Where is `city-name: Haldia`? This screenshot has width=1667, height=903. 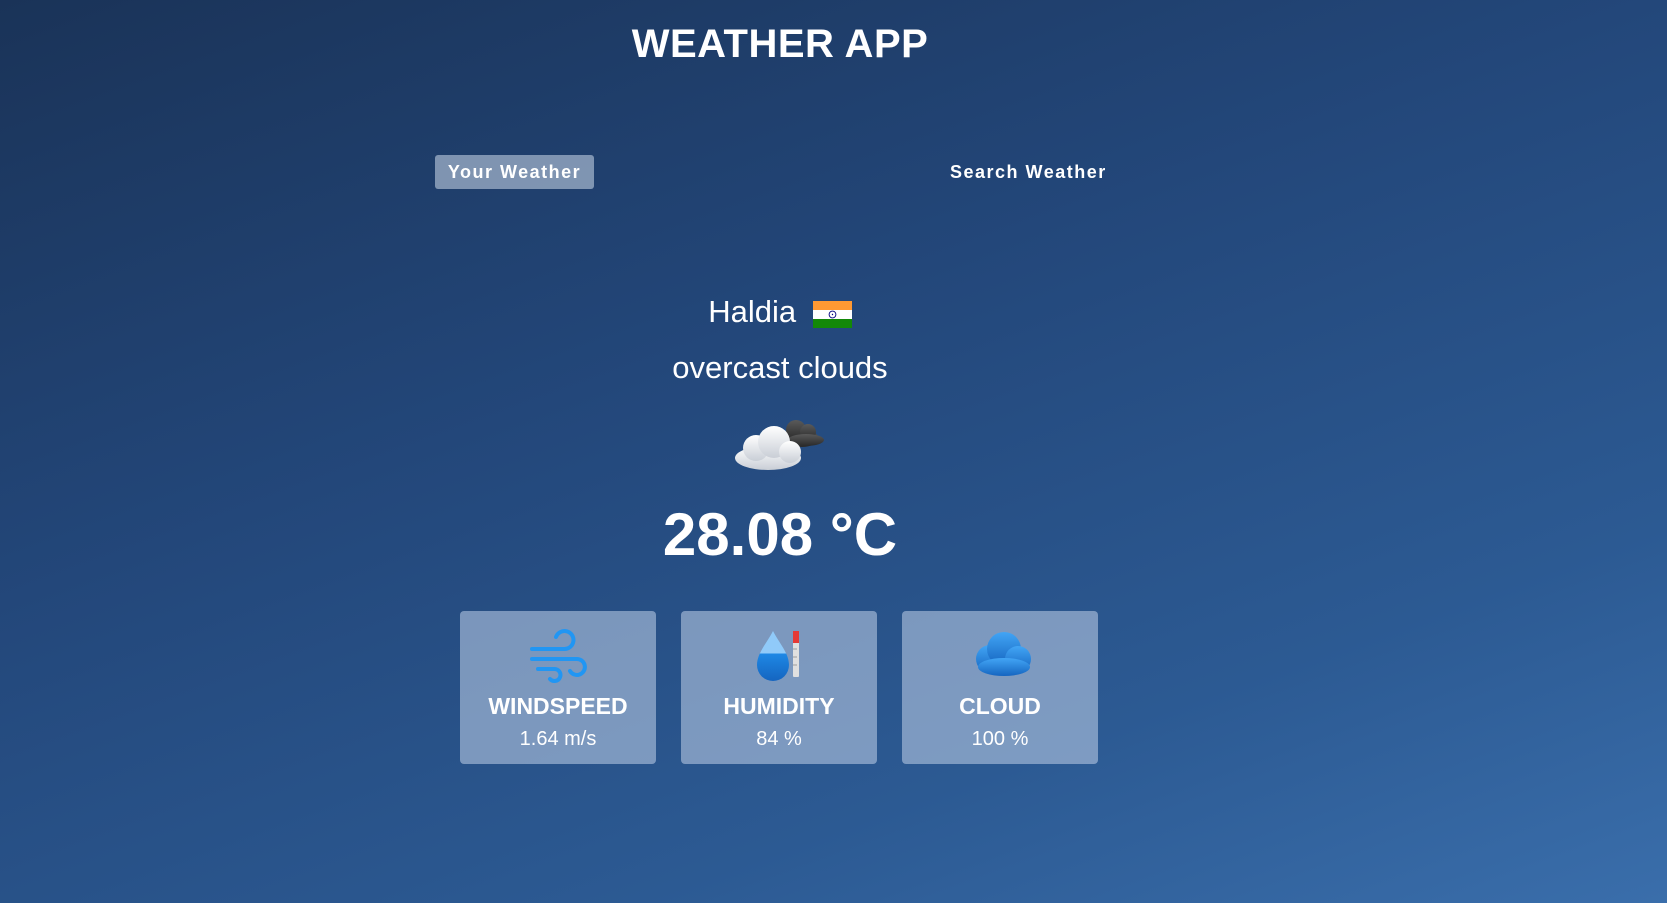 city-name: Haldia is located at coordinates (752, 311).